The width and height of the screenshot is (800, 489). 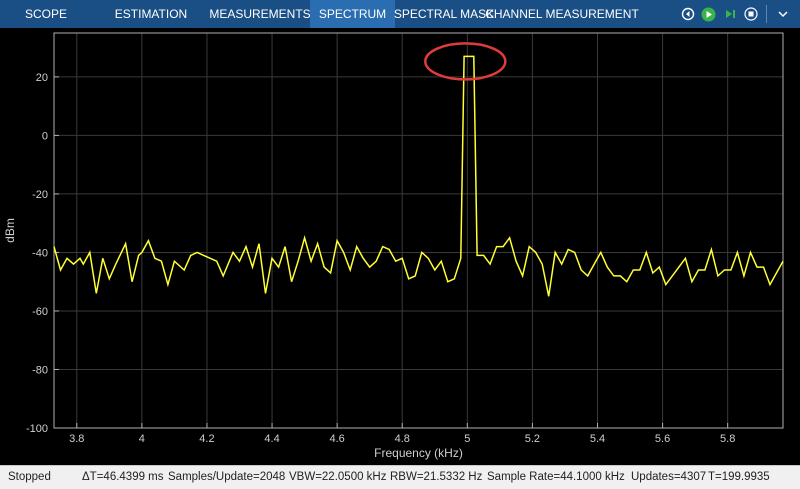 I want to click on x-tick-label: 5, so click(x=467, y=439).